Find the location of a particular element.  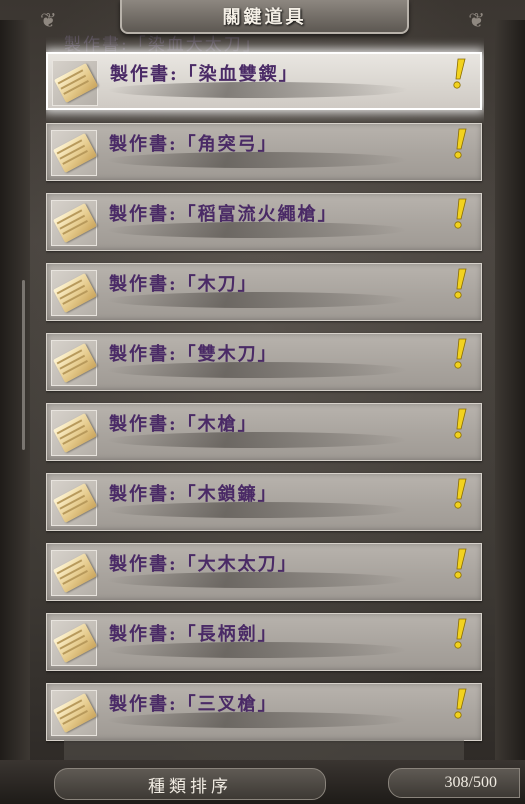

list-item: 製作書:「角突弓」 is located at coordinates (264, 152).